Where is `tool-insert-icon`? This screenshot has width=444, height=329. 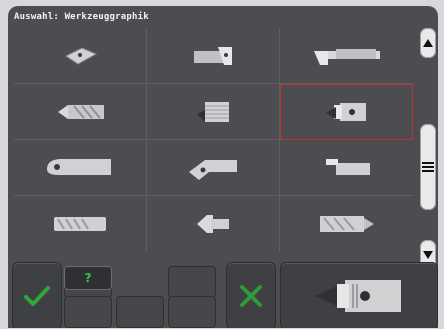
tool-insert-icon is located at coordinates (81, 55).